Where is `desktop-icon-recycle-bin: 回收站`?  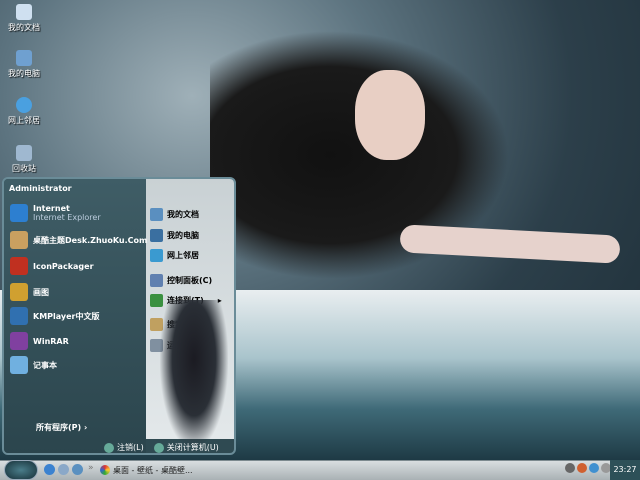
desktop-icon-recycle-bin: 回收站 is located at coordinates (24, 159).